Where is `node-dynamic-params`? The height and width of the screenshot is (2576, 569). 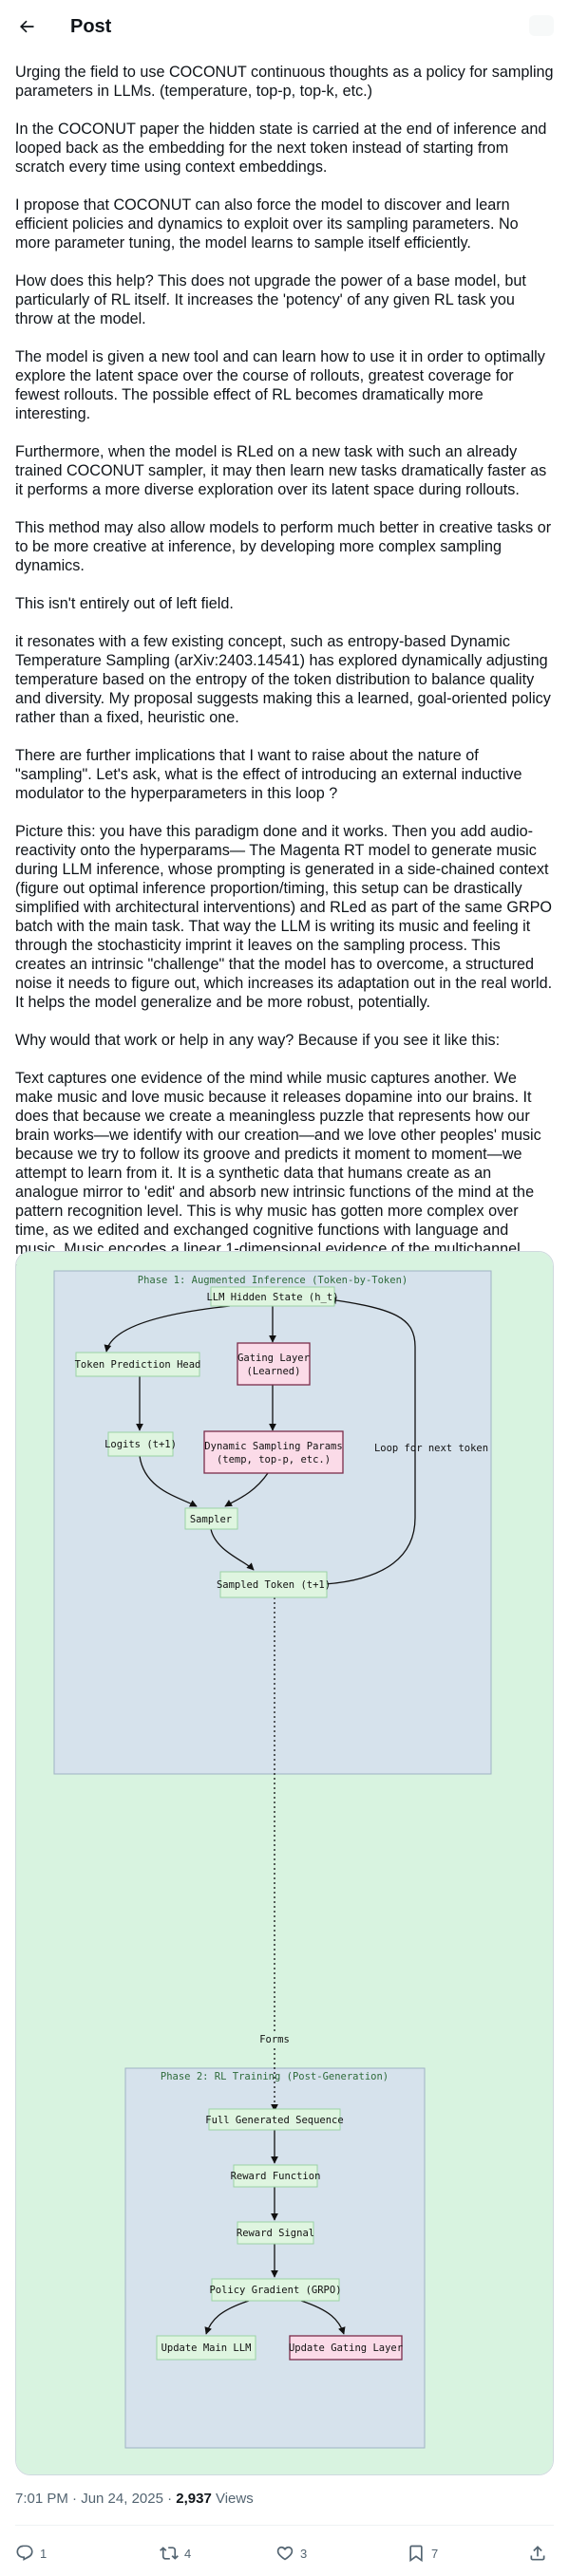 node-dynamic-params is located at coordinates (273, 1452).